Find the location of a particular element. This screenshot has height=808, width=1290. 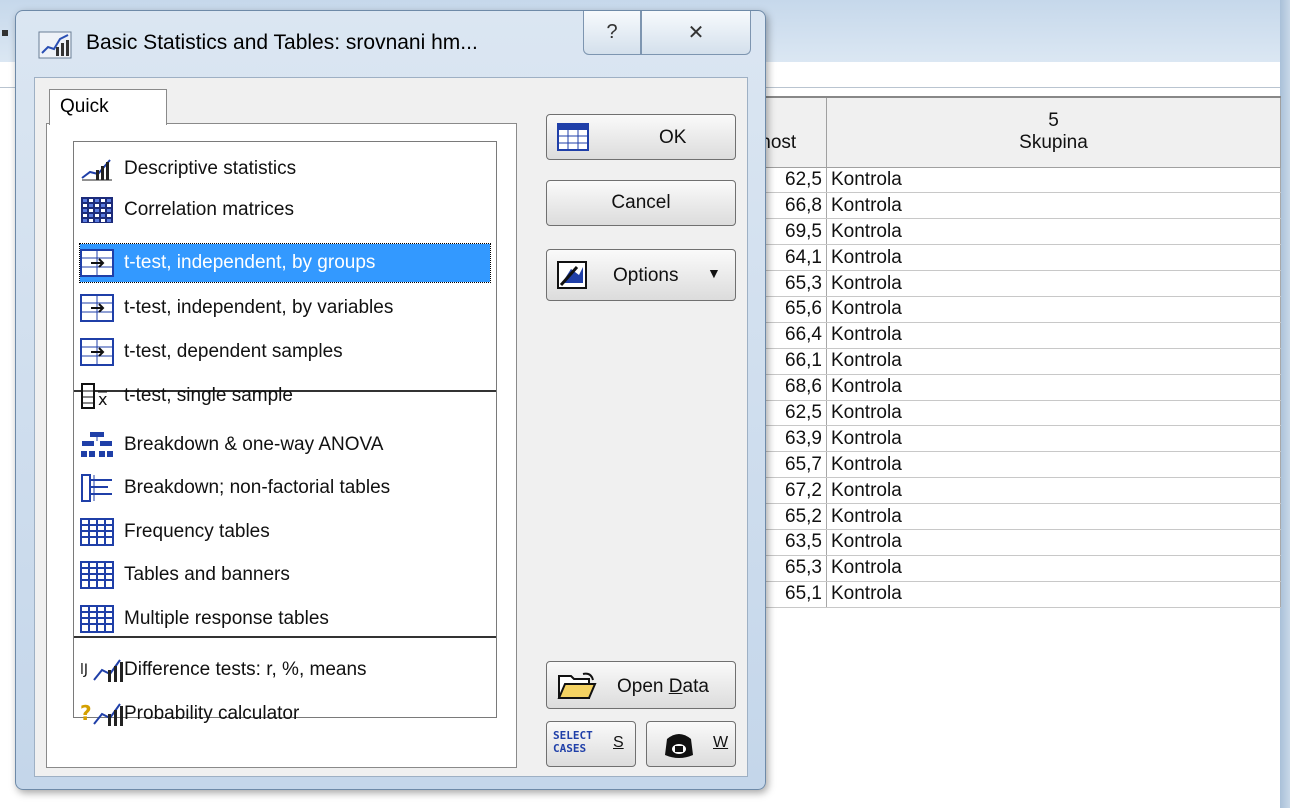

options-button: Options ▼ is located at coordinates (641, 275).